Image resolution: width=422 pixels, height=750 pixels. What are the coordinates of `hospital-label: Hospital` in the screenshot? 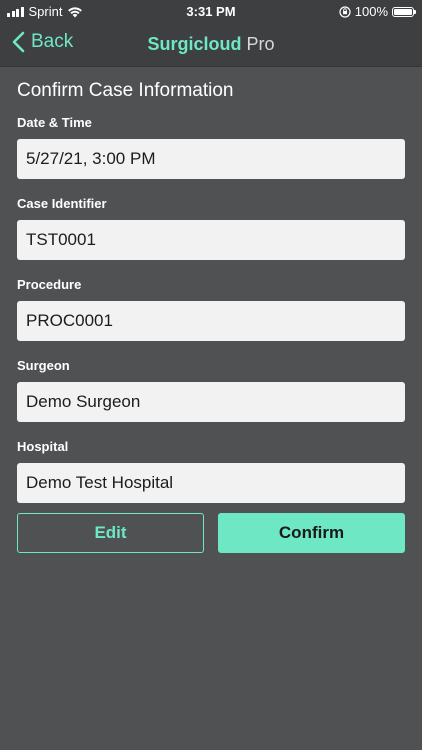 It's located at (43, 446).